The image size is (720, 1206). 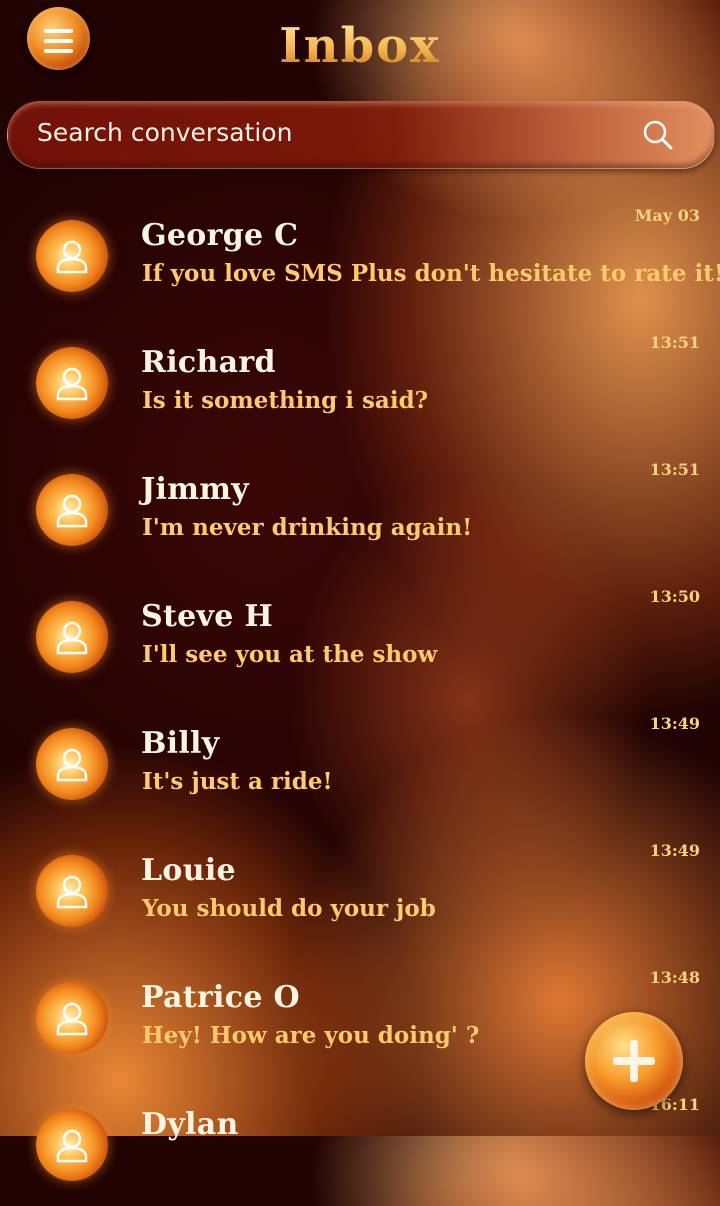 What do you see at coordinates (658, 135) in the screenshot?
I see `search-icon` at bounding box center [658, 135].